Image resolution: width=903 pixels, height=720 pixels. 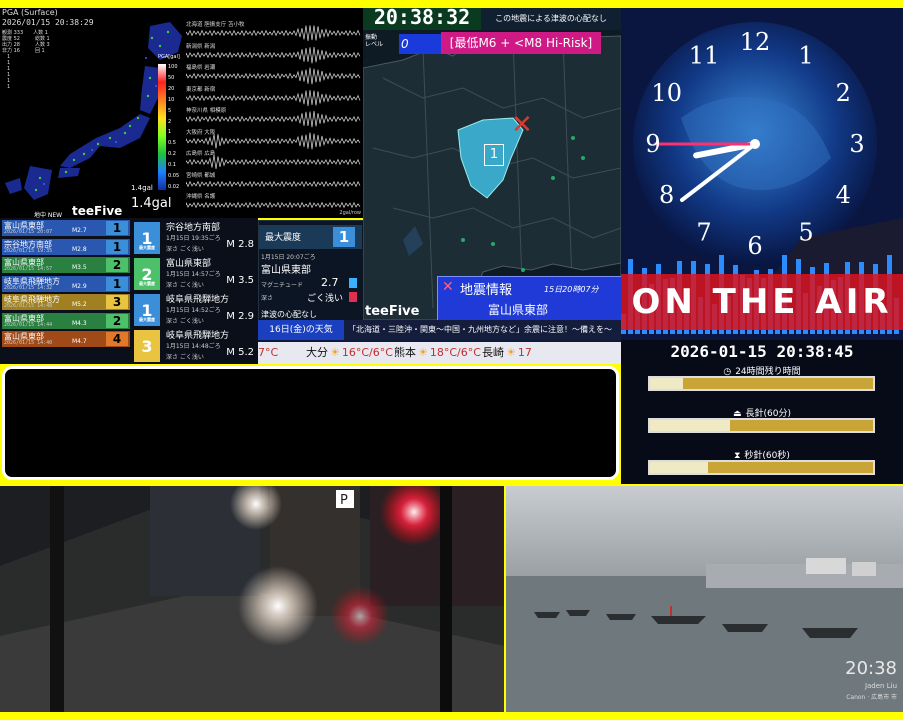 What do you see at coordinates (195, 307) in the screenshot?
I see `latest-quake-card: 最大震度 1 岐阜県飛騨地方 1月15日 14:52ごろ 深さ ごく浅い M 2.9` at bounding box center [195, 307].